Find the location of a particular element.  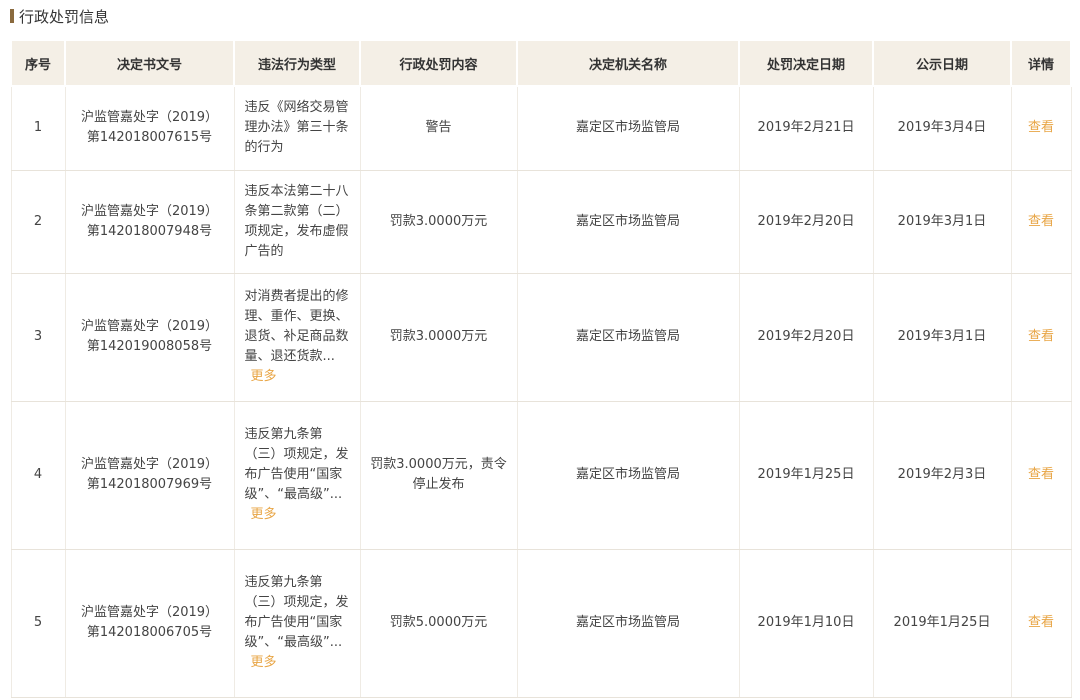

violation-text: 违反《网络交易管理办法》第三十条的行为 is located at coordinates (296, 128).